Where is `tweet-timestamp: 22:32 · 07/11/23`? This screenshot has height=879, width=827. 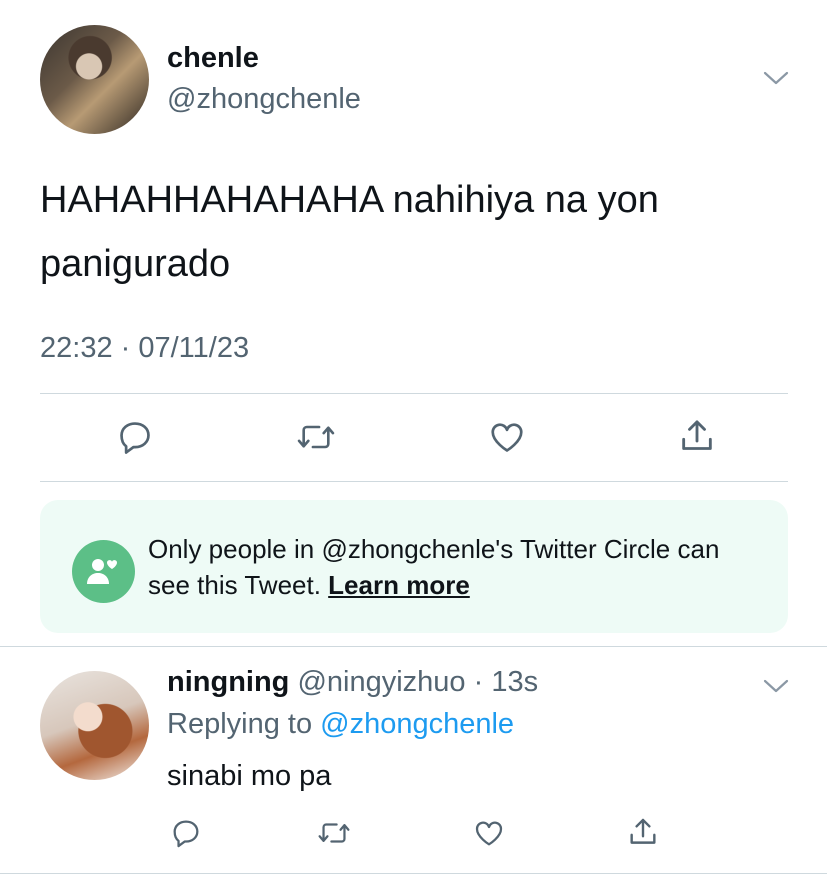 tweet-timestamp: 22:32 · 07/11/23 is located at coordinates (144, 348).